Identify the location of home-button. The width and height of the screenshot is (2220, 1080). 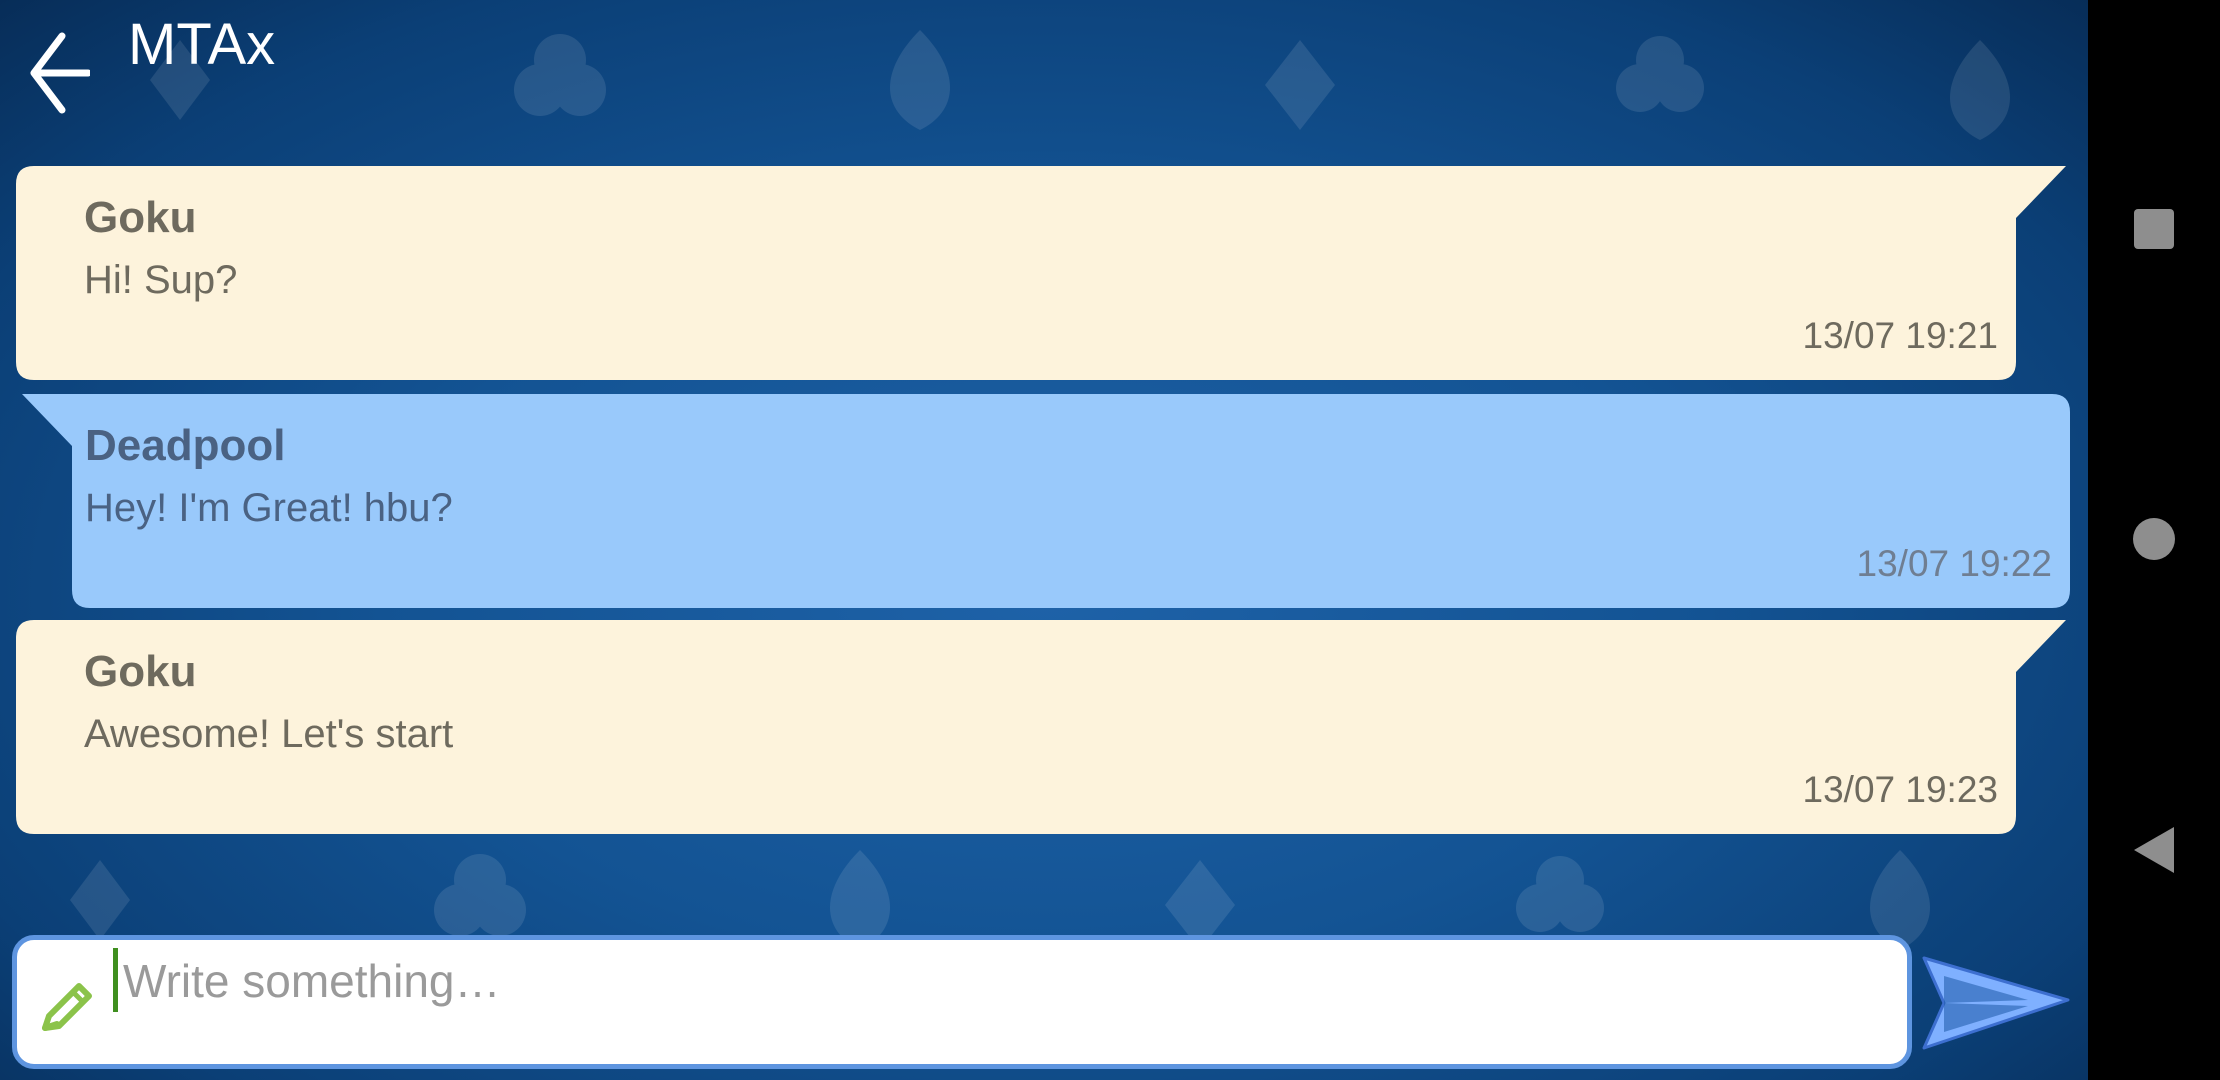
(2154, 539).